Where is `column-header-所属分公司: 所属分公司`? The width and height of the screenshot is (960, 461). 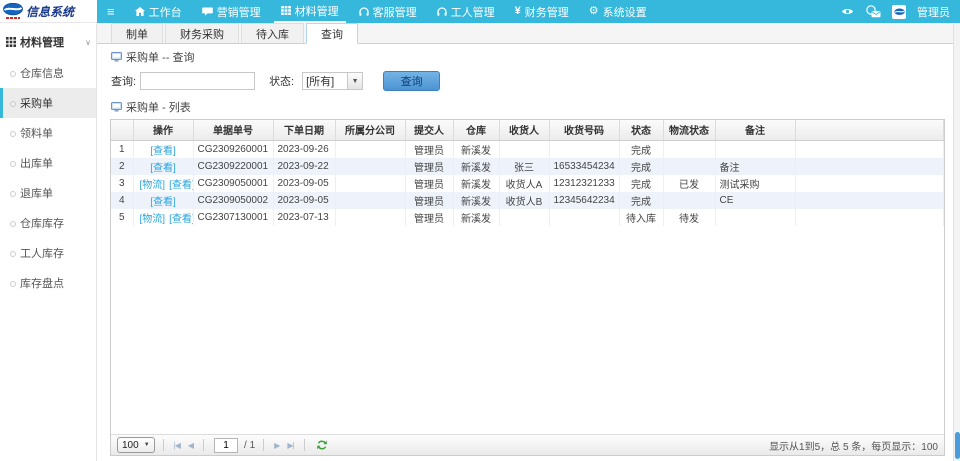
column-header-所属分公司: 所属分公司 is located at coordinates (370, 130).